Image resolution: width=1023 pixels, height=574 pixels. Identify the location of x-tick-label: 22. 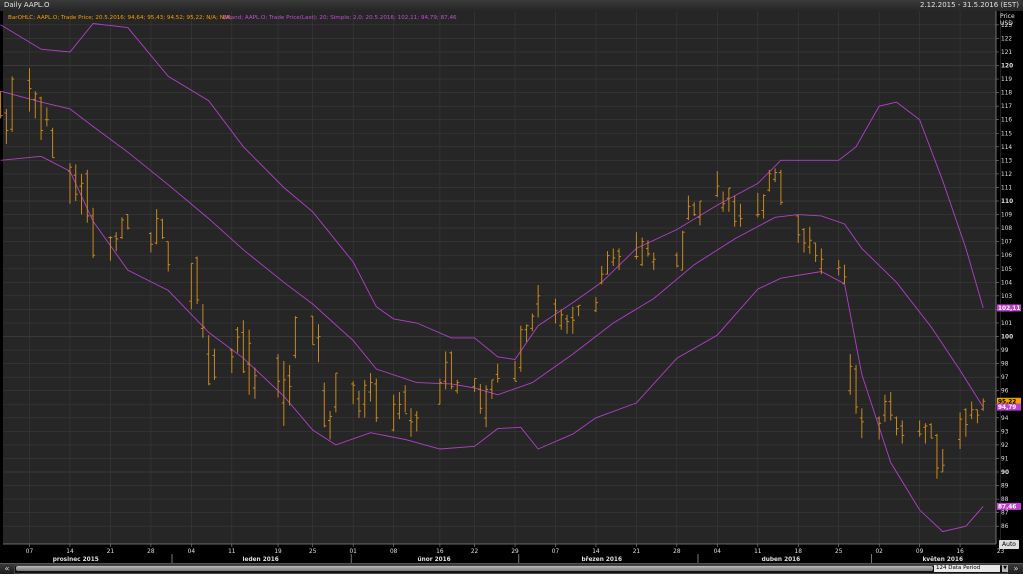
(475, 552).